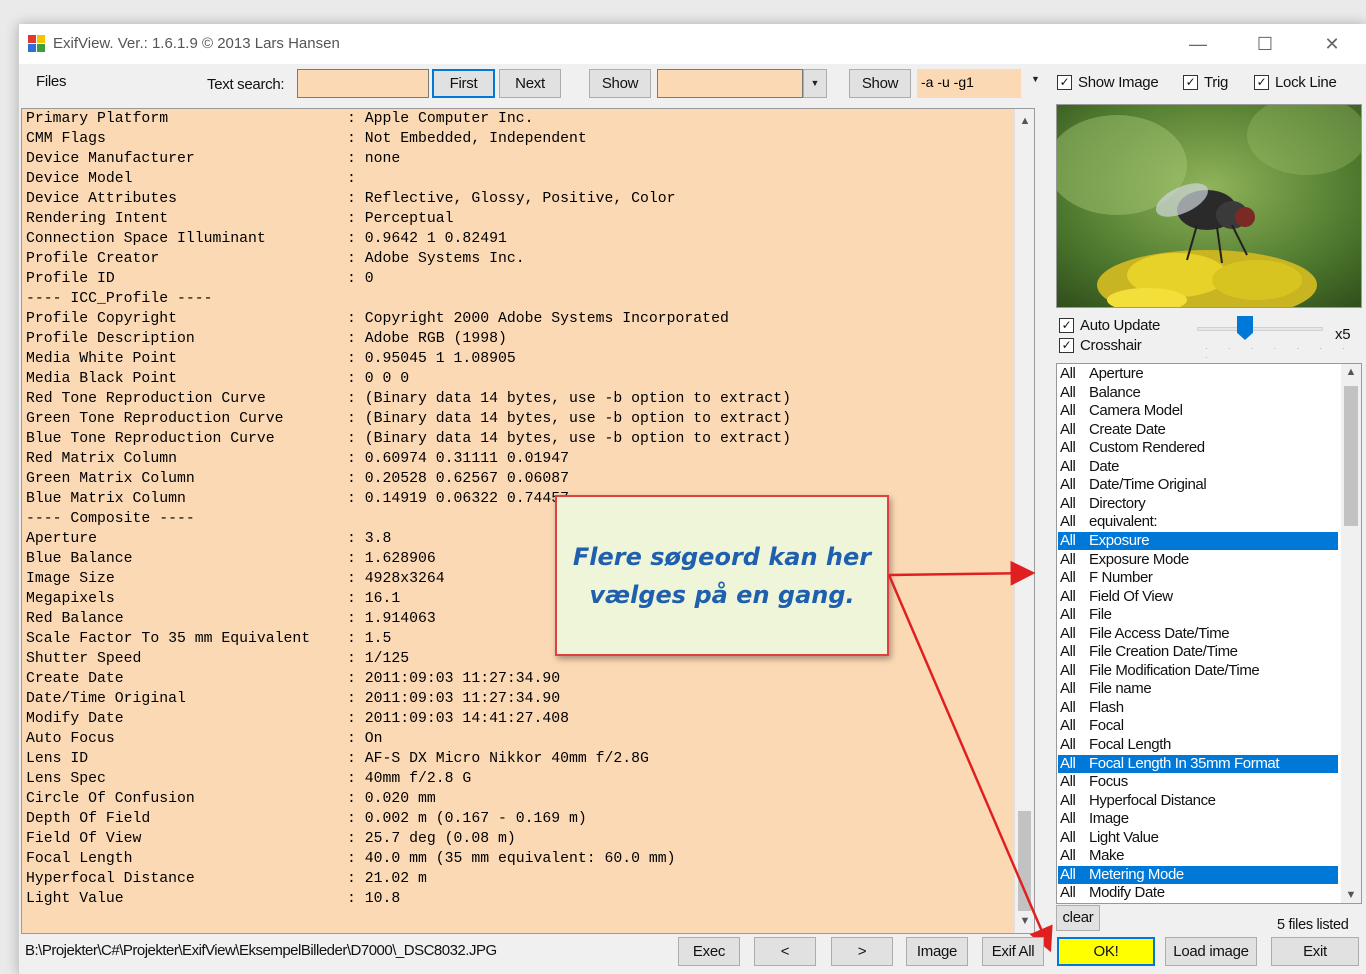  I want to click on exif-all-button: Exif All, so click(1013, 951).